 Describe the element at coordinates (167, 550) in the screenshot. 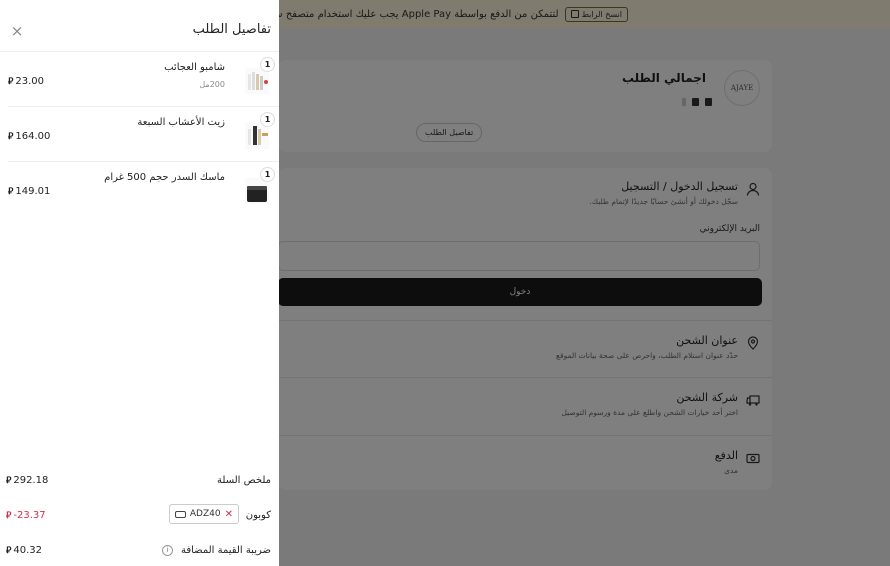

I see `info-icon: i` at that location.